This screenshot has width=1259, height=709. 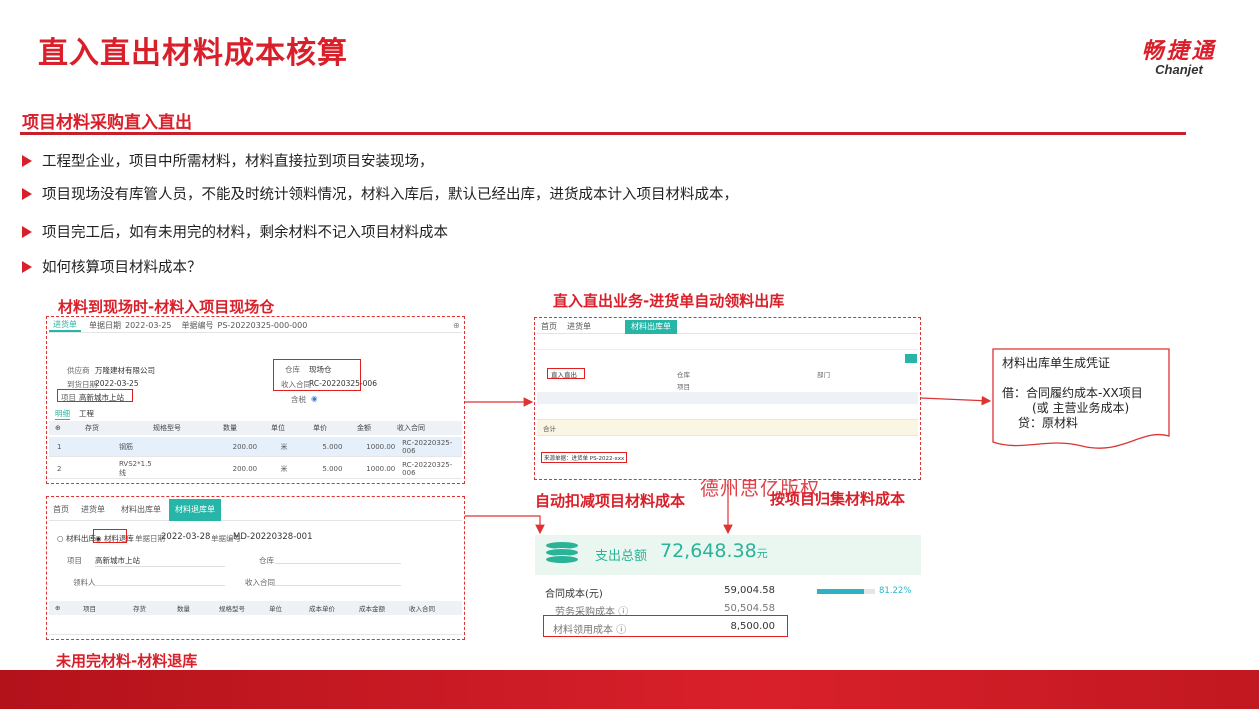 What do you see at coordinates (235, 231) in the screenshot?
I see `bullet-3: 项目完工后，如有未用完的材料，剩余材料不记入项目材料成本` at bounding box center [235, 231].